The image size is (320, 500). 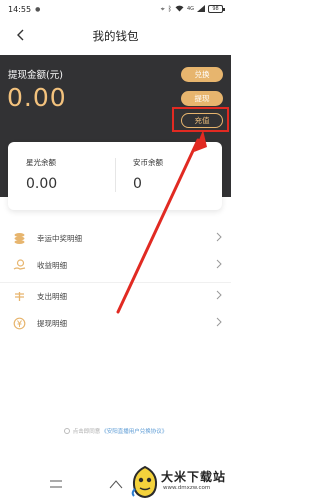 I want to click on status-right: ⌖ ᛒ 4G 98, so click(x=192, y=9).